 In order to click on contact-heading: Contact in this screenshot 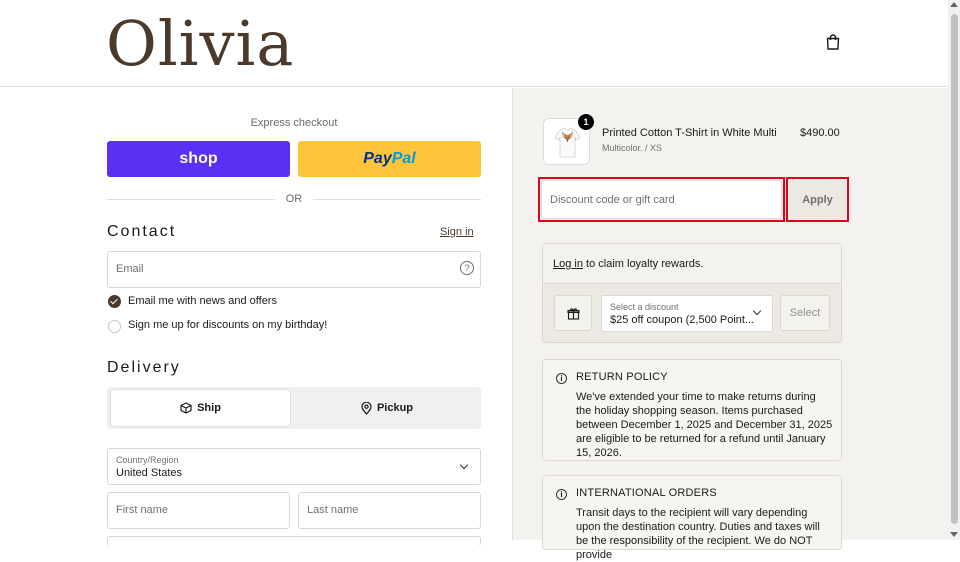, I will do `click(142, 231)`.